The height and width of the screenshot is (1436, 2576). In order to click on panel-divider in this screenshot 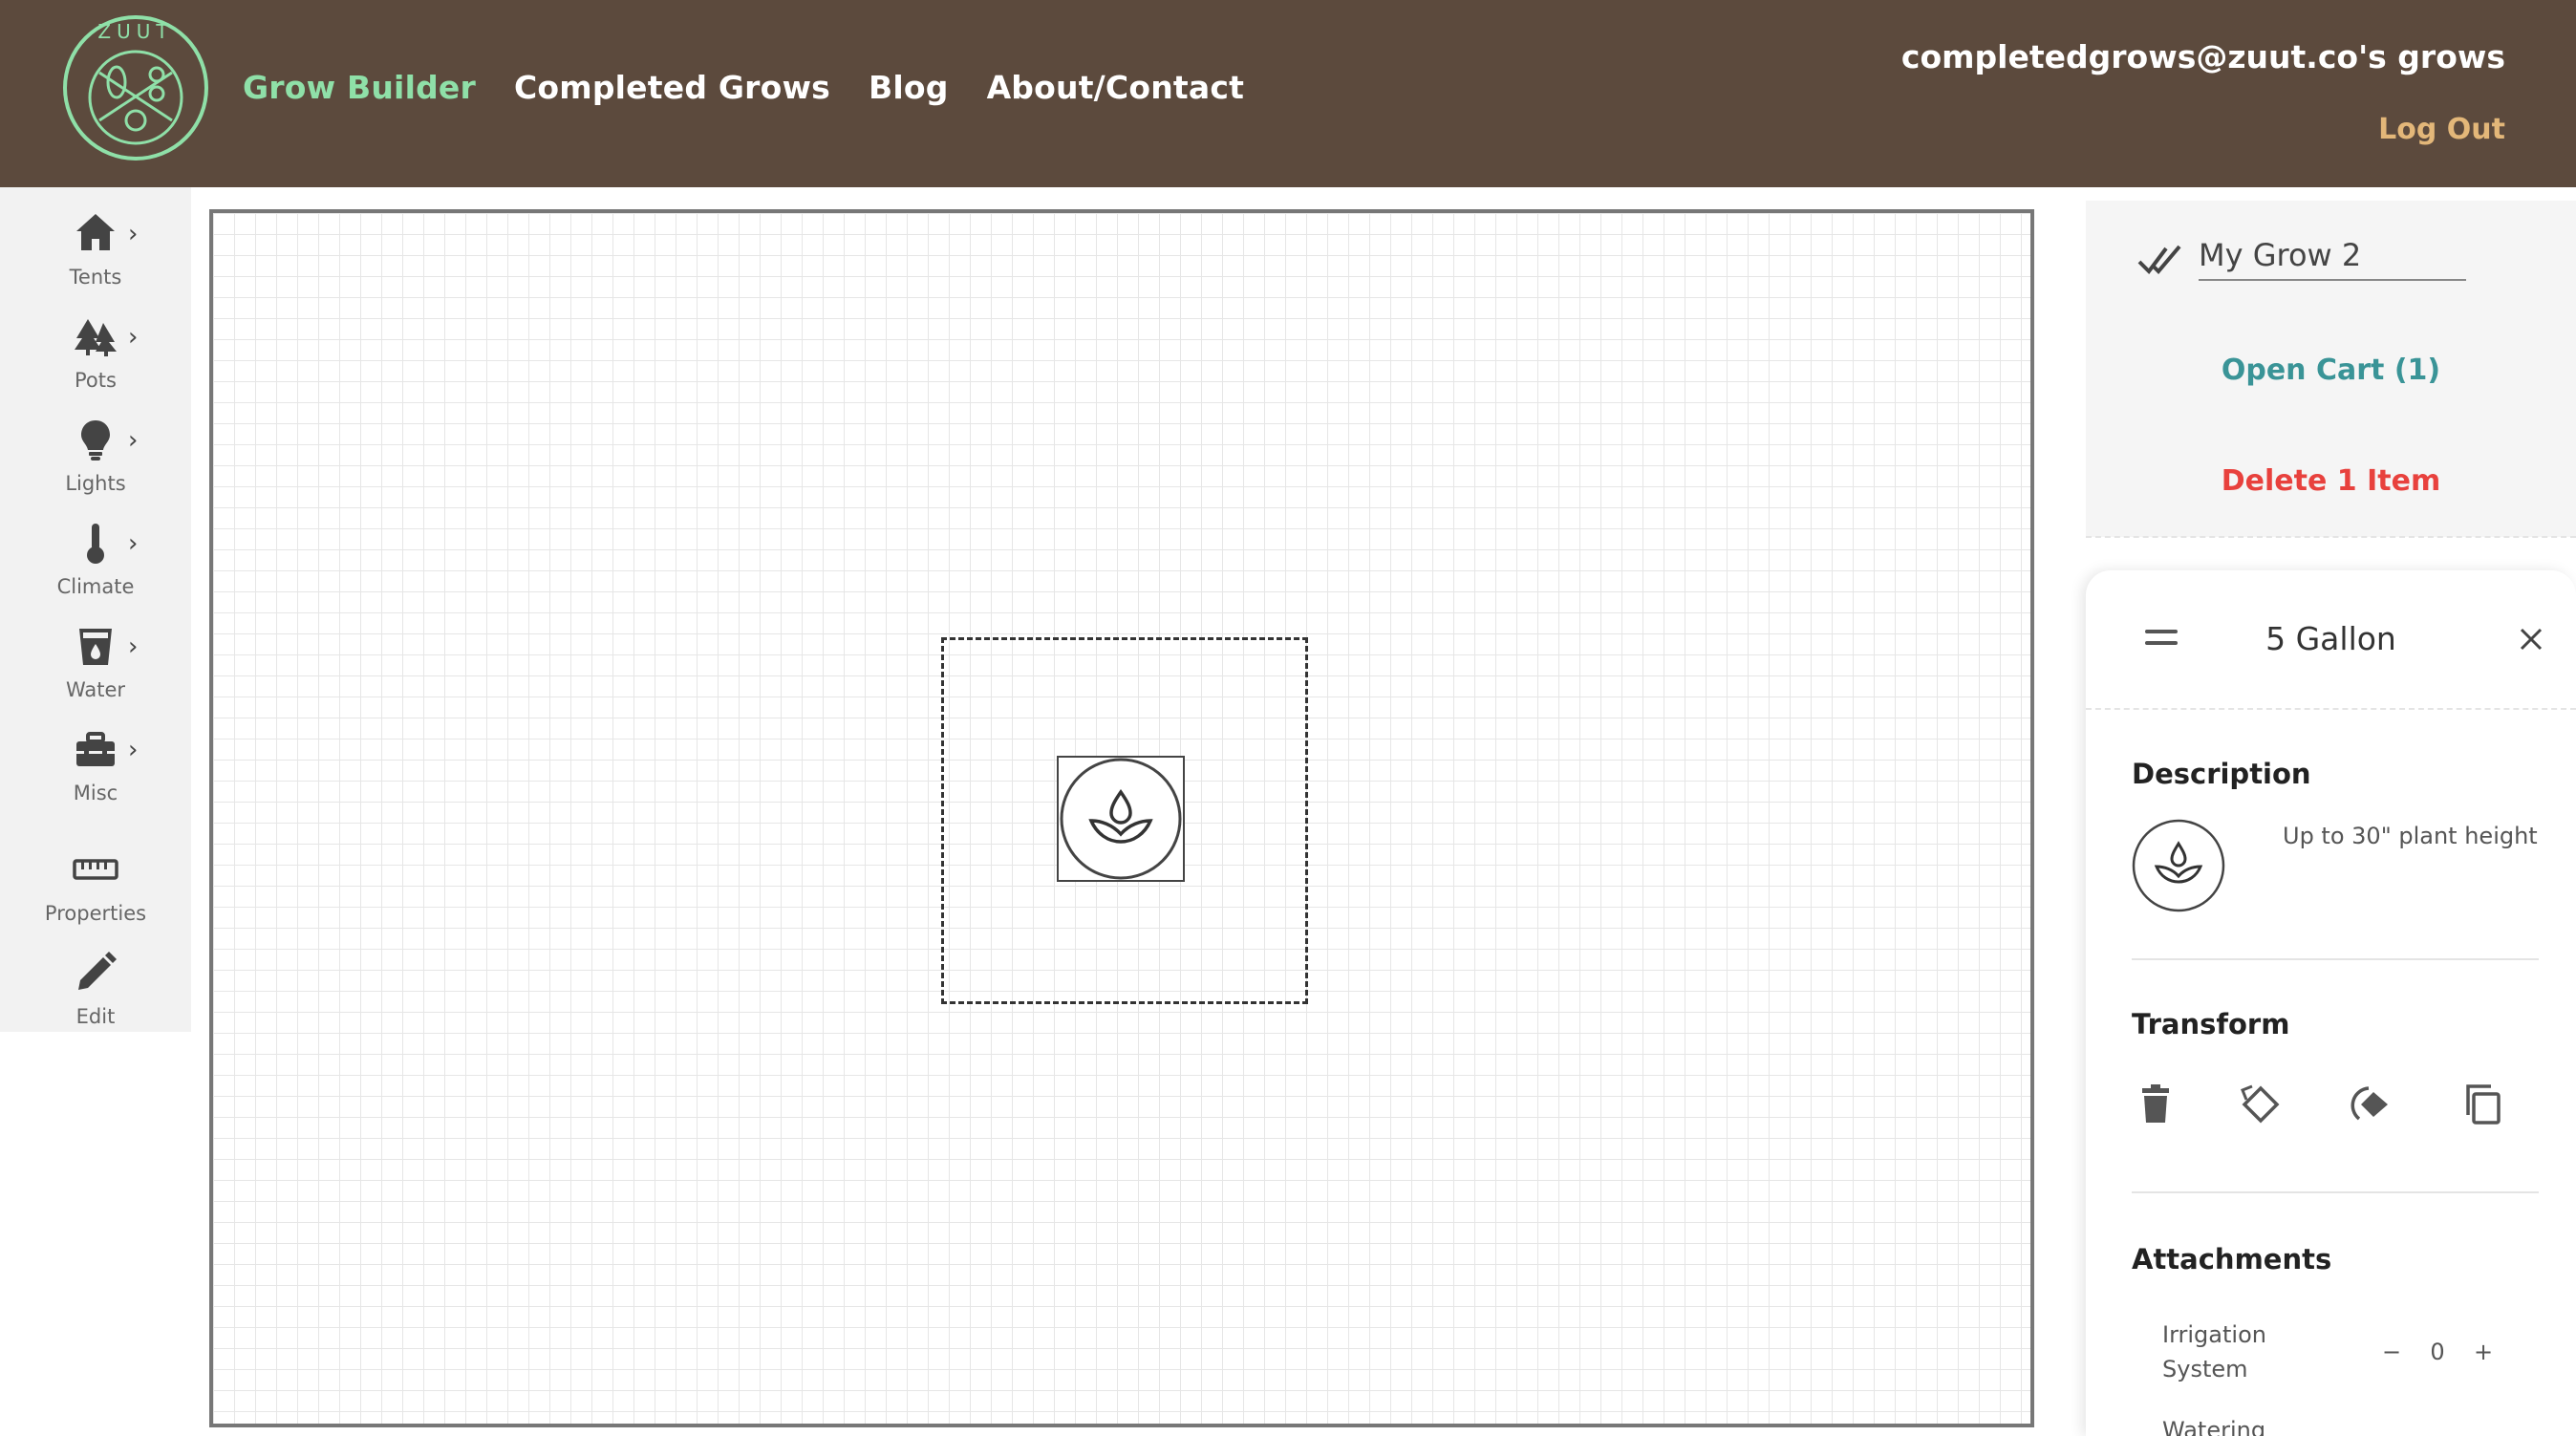, I will do `click(2331, 537)`.